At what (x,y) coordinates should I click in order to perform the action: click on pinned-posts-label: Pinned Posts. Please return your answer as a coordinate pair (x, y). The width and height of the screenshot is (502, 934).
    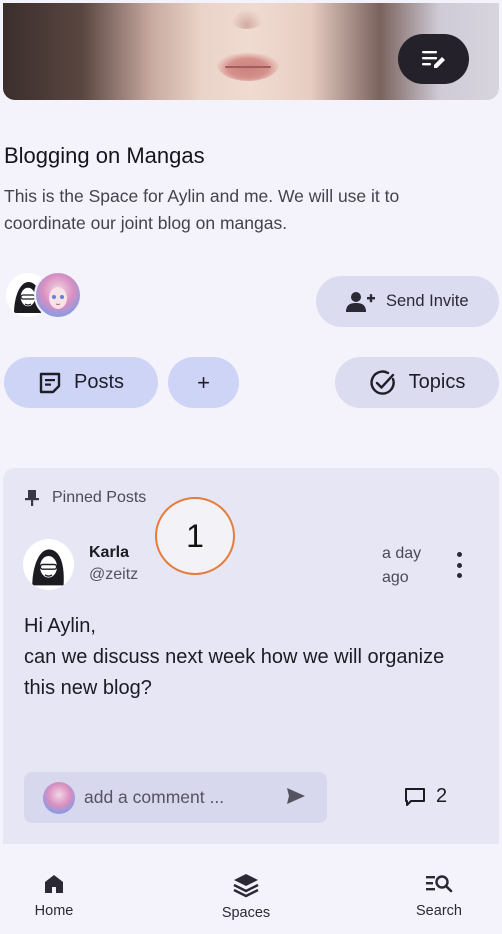
    Looking at the image, I should click on (99, 497).